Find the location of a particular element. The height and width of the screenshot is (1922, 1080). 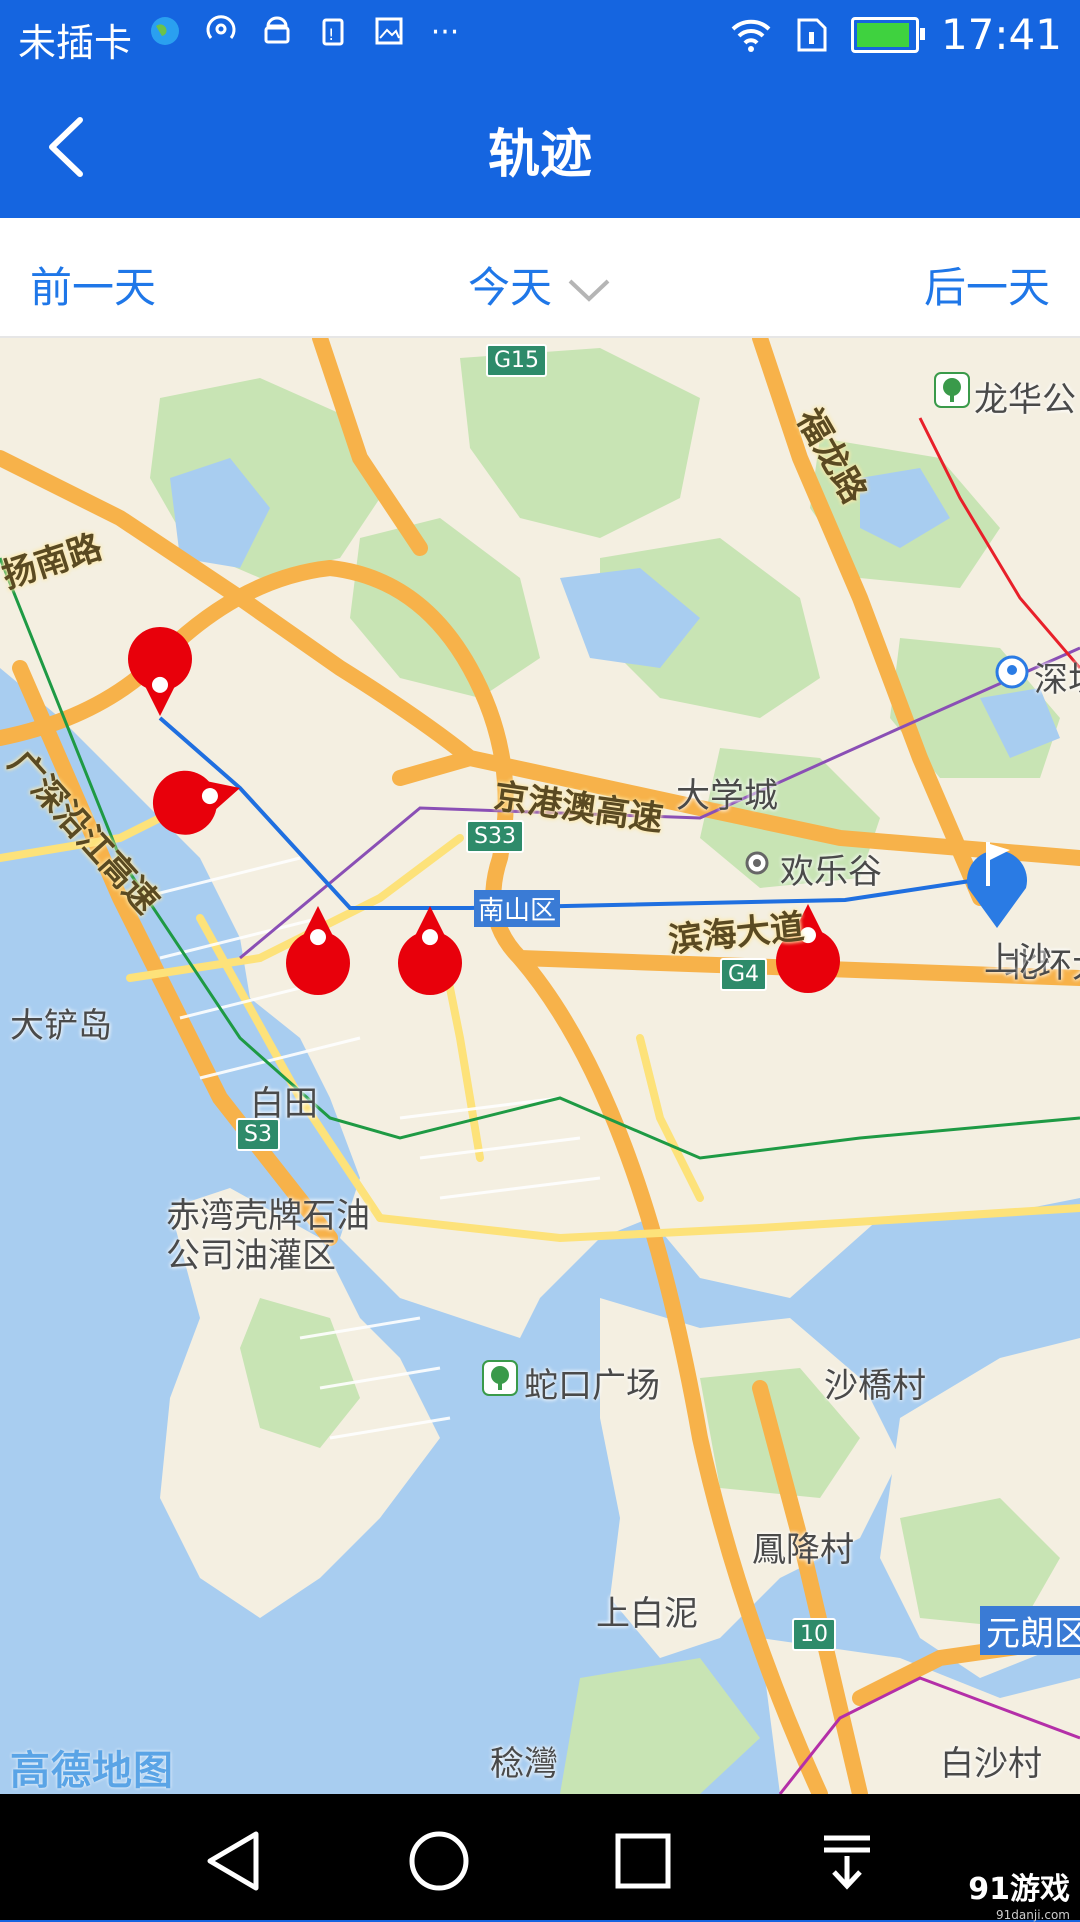

back-icon is located at coordinates (233, 1861).